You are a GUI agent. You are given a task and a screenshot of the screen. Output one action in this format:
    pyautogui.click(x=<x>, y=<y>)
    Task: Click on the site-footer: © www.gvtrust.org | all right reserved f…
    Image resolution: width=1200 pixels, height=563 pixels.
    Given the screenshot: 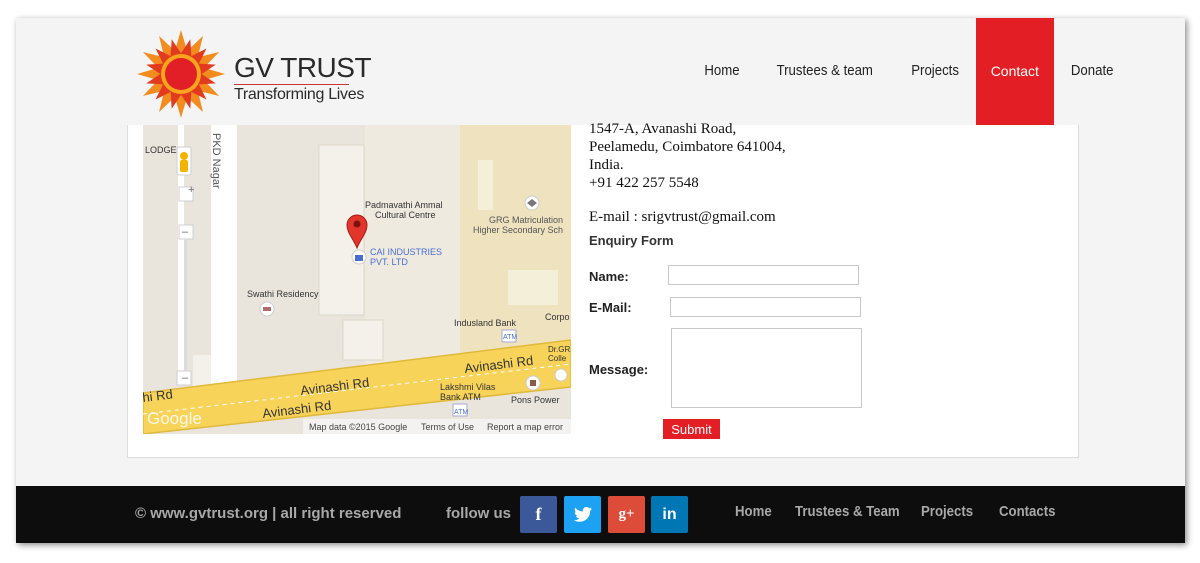 What is the action you would take?
    pyautogui.click(x=600, y=514)
    